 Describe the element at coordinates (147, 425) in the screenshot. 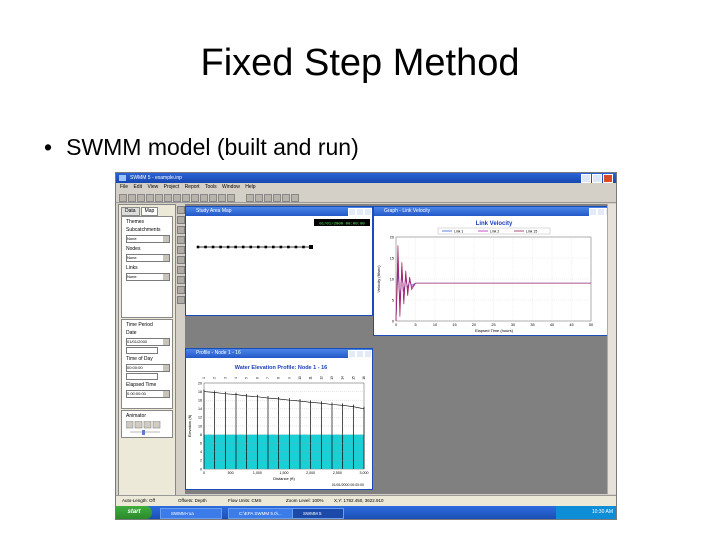

I see `stop-icon` at that location.